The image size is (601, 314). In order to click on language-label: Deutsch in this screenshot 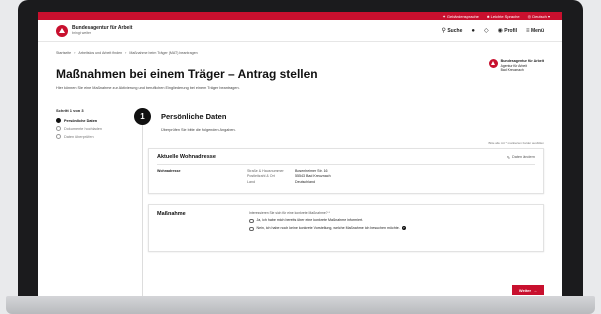, I will do `click(539, 16)`.